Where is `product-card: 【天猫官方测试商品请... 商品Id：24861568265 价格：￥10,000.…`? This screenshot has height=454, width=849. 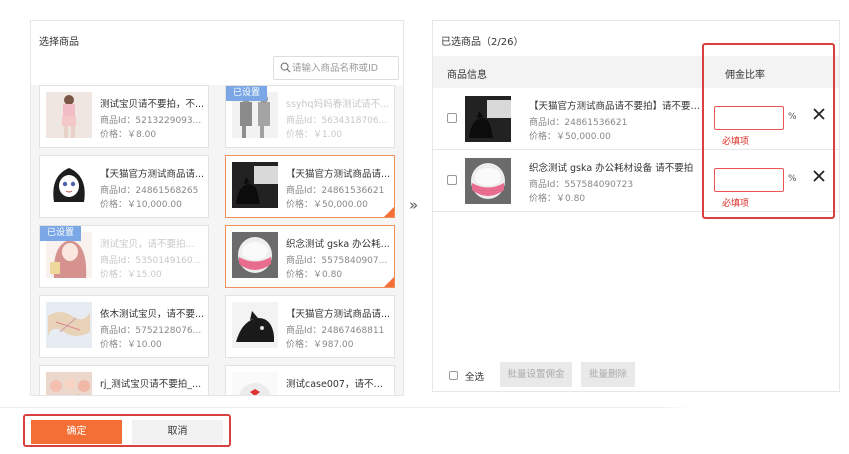
product-card: 【天猫官方测试商品请... 商品Id：24861568265 价格：￥10,000.… is located at coordinates (124, 186).